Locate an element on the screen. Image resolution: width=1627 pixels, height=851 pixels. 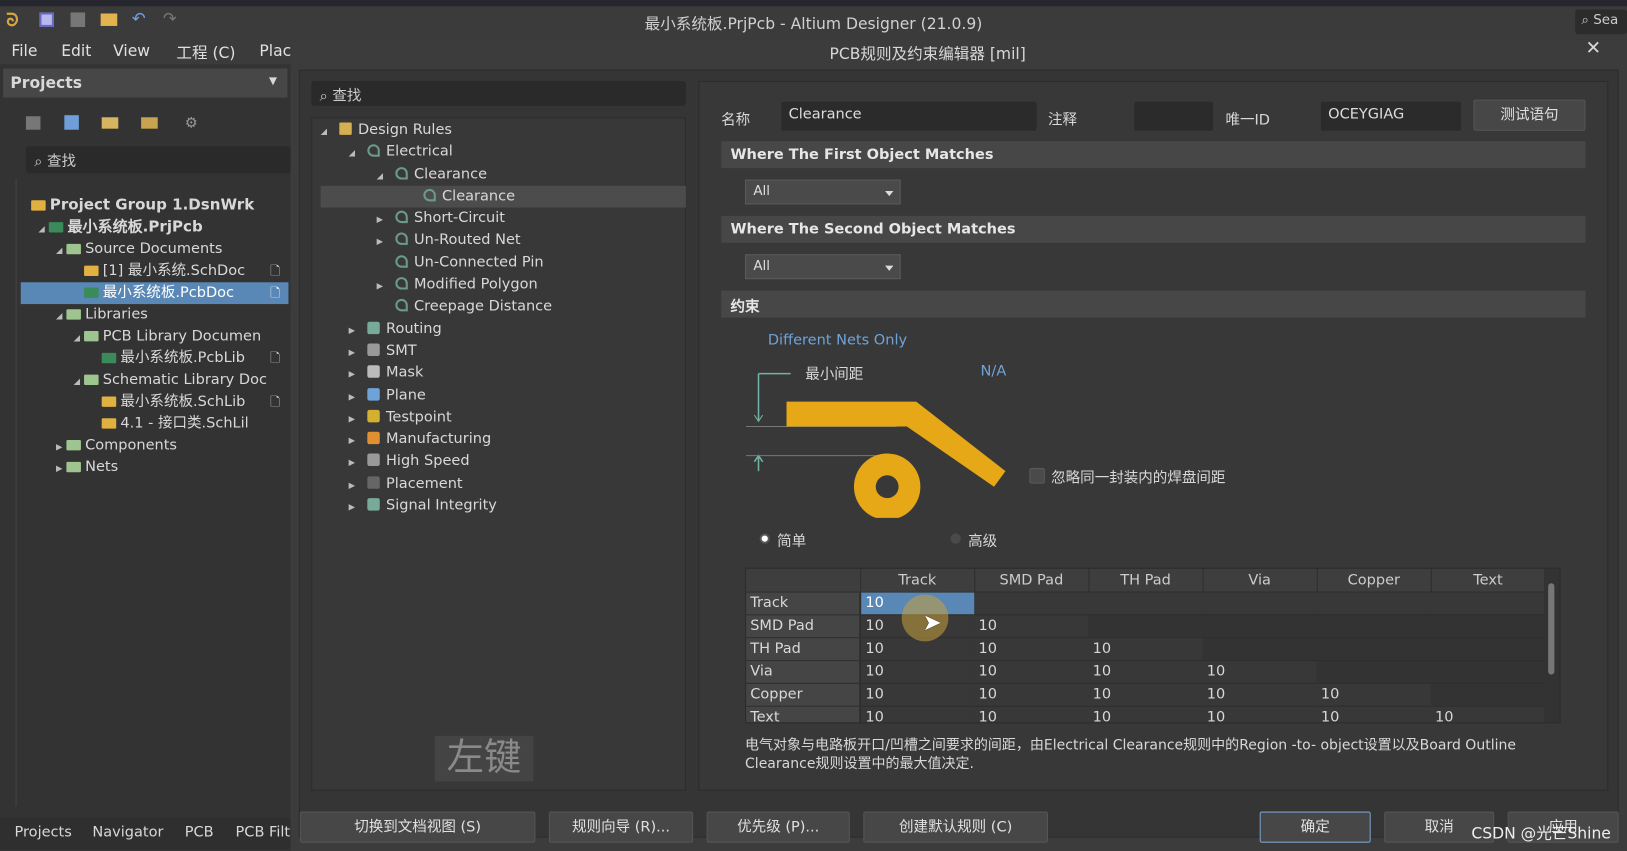
project-tree-item: ▶ Components is located at coordinates (155, 446).